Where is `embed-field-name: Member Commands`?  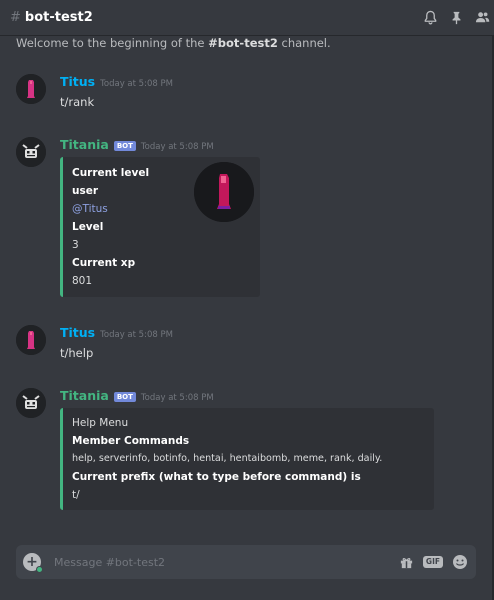
embed-field-name: Member Commands is located at coordinates (131, 441).